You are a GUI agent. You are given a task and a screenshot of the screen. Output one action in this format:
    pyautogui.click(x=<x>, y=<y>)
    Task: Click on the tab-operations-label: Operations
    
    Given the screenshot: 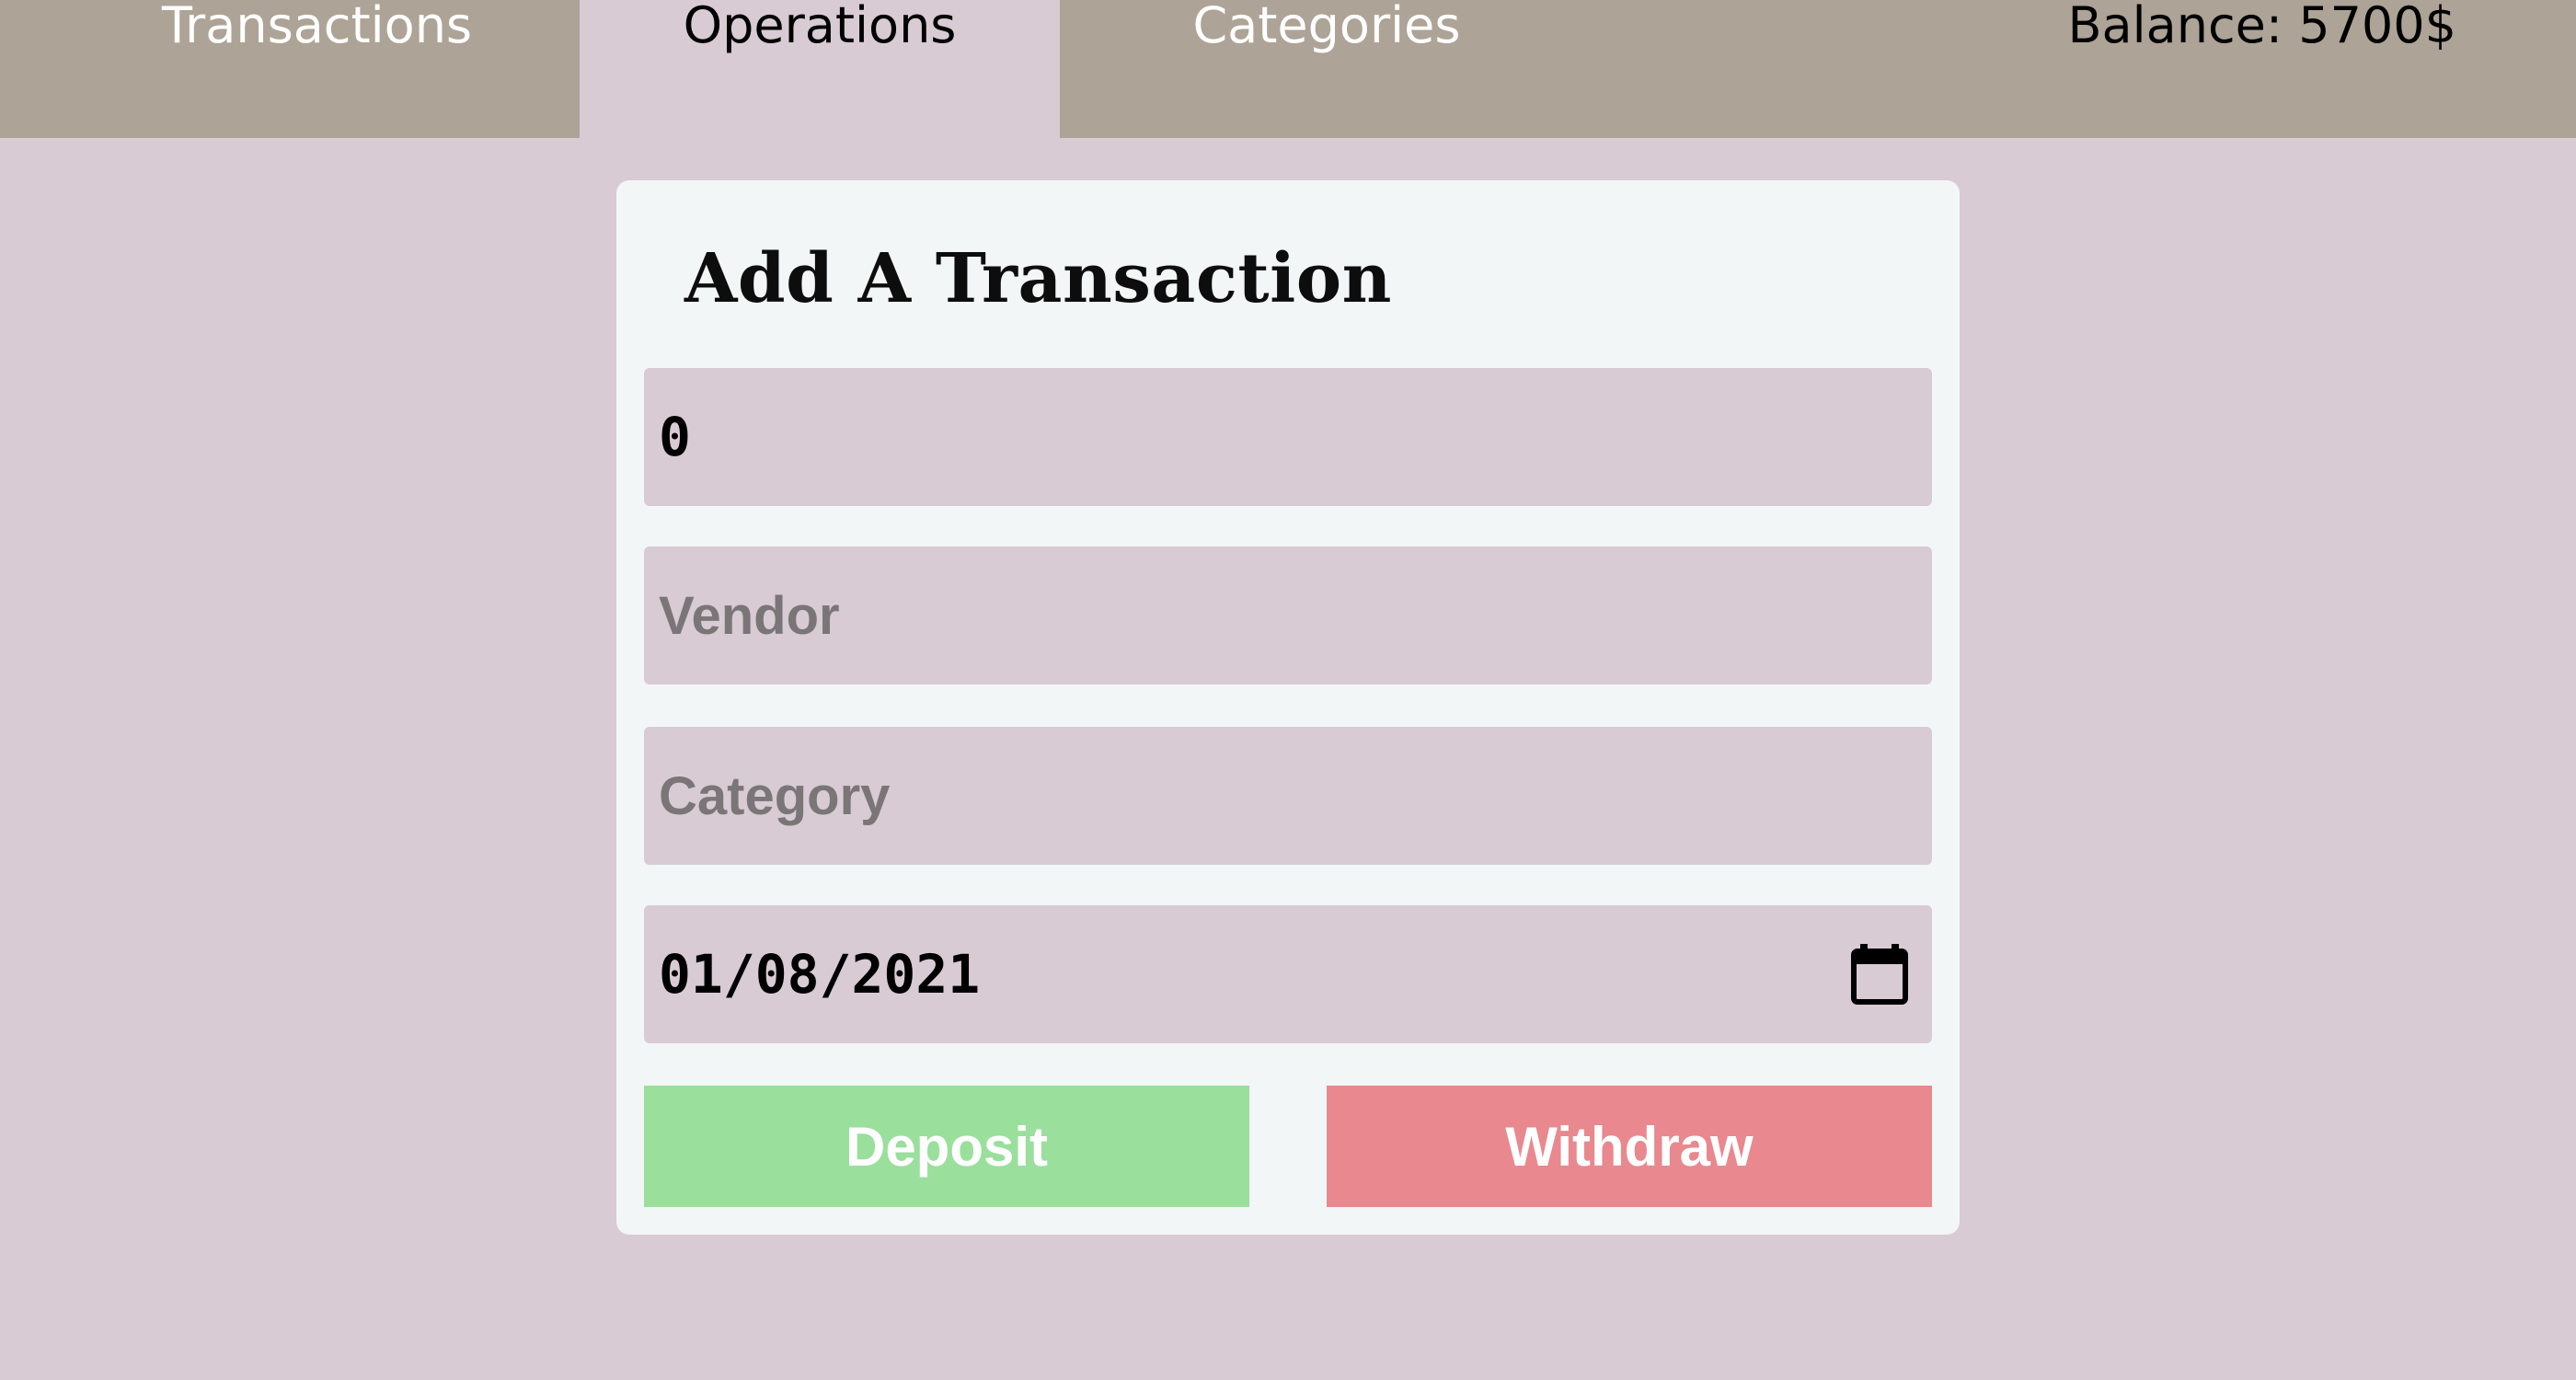 What is the action you would take?
    pyautogui.click(x=820, y=27)
    